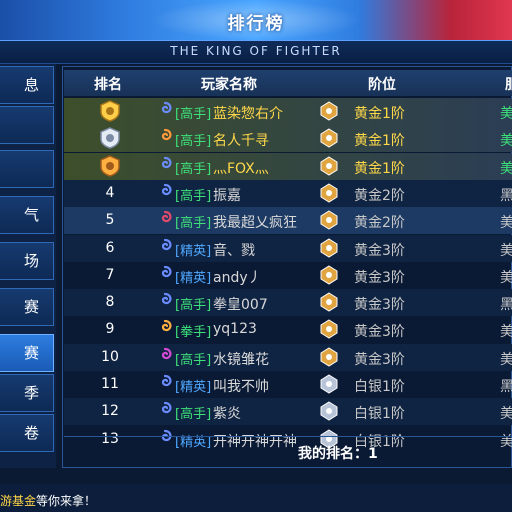 The image size is (512, 512). Describe the element at coordinates (27, 85) in the screenshot. I see `sidebar-item-0: 息` at that location.